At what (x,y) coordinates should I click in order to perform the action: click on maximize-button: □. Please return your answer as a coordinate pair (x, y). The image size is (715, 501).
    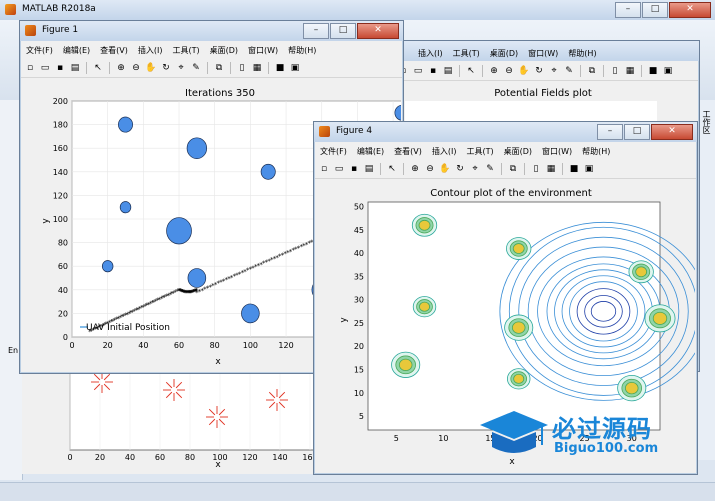
    Looking at the image, I should click on (655, 10).